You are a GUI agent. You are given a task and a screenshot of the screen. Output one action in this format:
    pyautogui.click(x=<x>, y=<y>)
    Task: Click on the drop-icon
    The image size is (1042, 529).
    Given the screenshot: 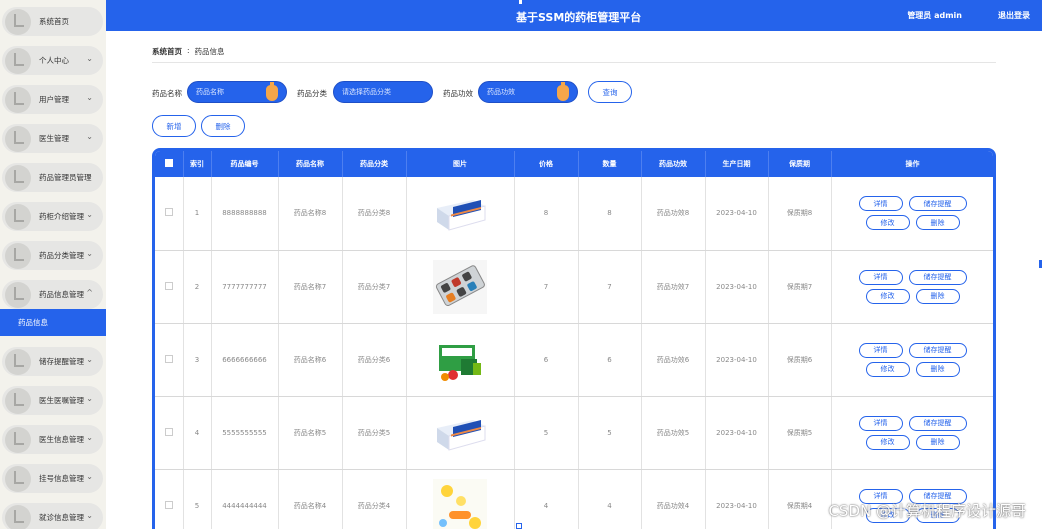 What is the action you would take?
    pyautogui.click(x=563, y=91)
    